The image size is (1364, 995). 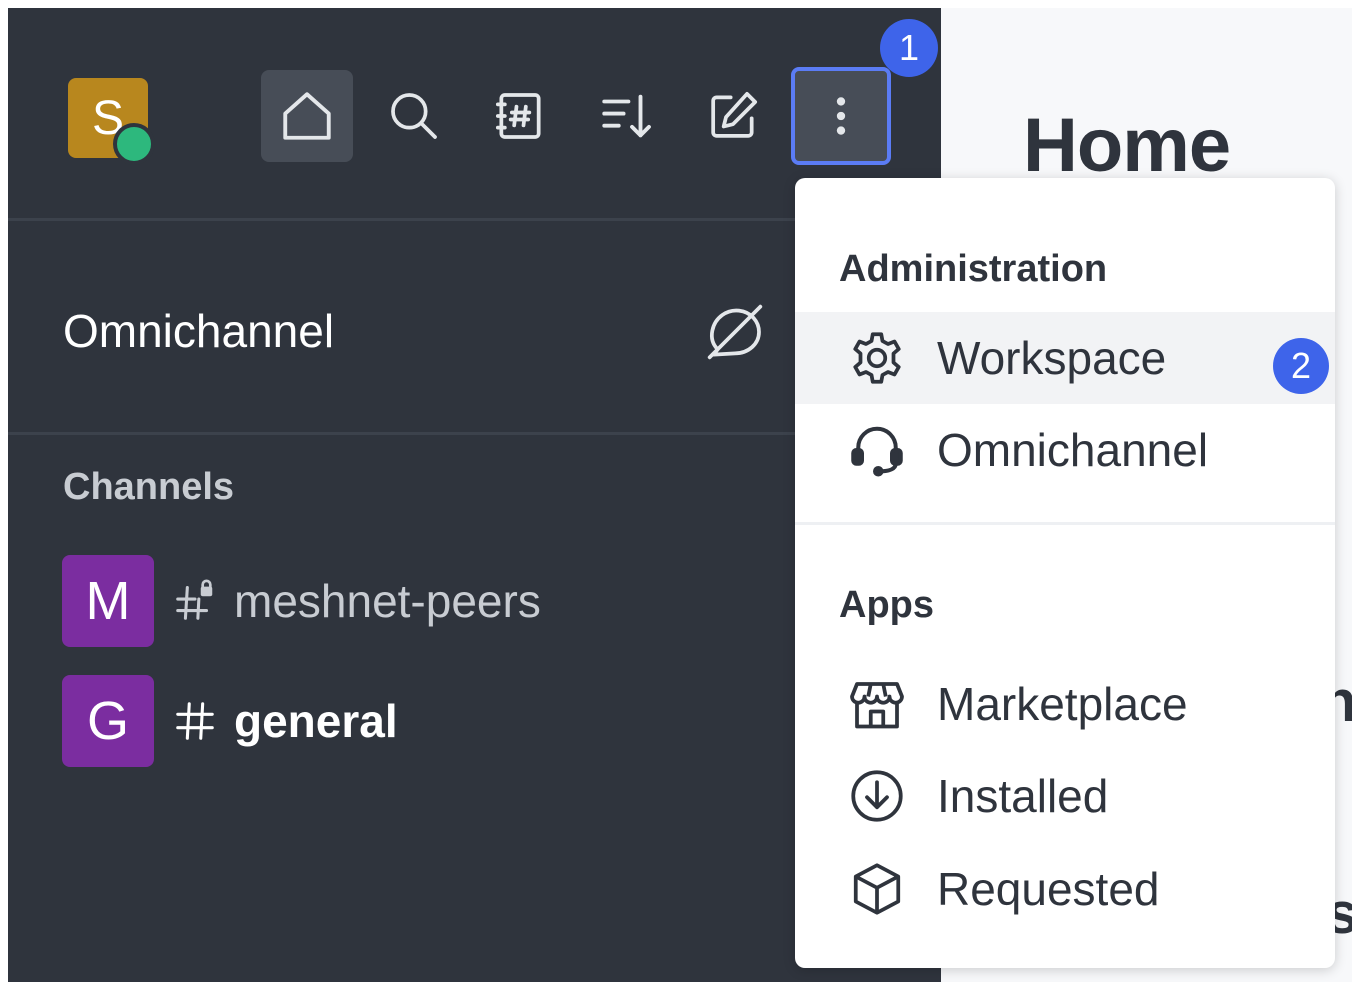 I want to click on menu-item-workspace: Workspace, so click(x=1065, y=358).